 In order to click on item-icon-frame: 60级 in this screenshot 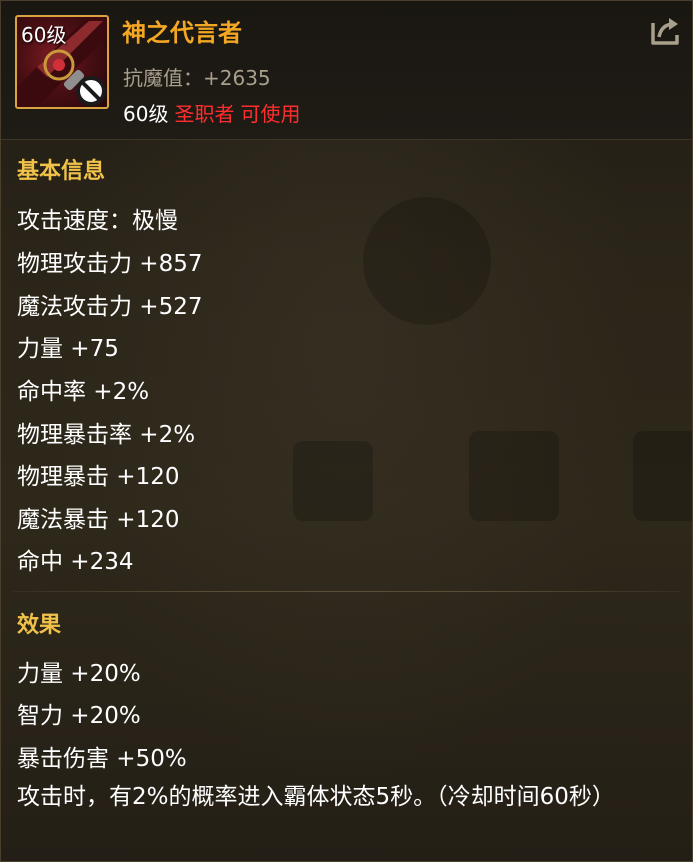, I will do `click(62, 62)`.